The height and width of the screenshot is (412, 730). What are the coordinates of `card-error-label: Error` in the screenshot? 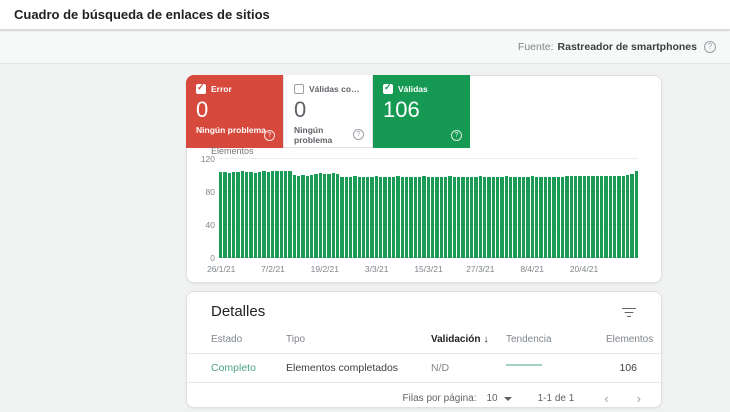 It's located at (221, 89).